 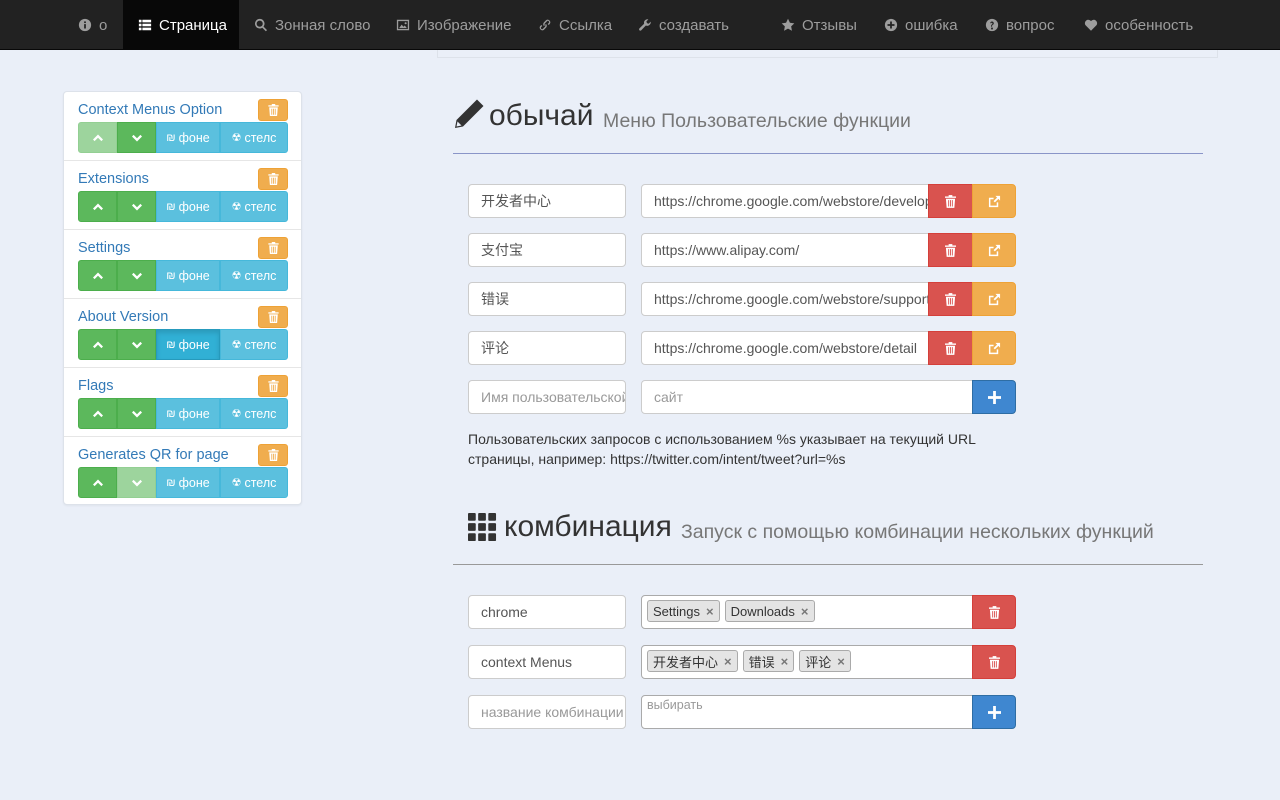 What do you see at coordinates (762, 611) in the screenshot?
I see `combo-tag-label: Downloads` at bounding box center [762, 611].